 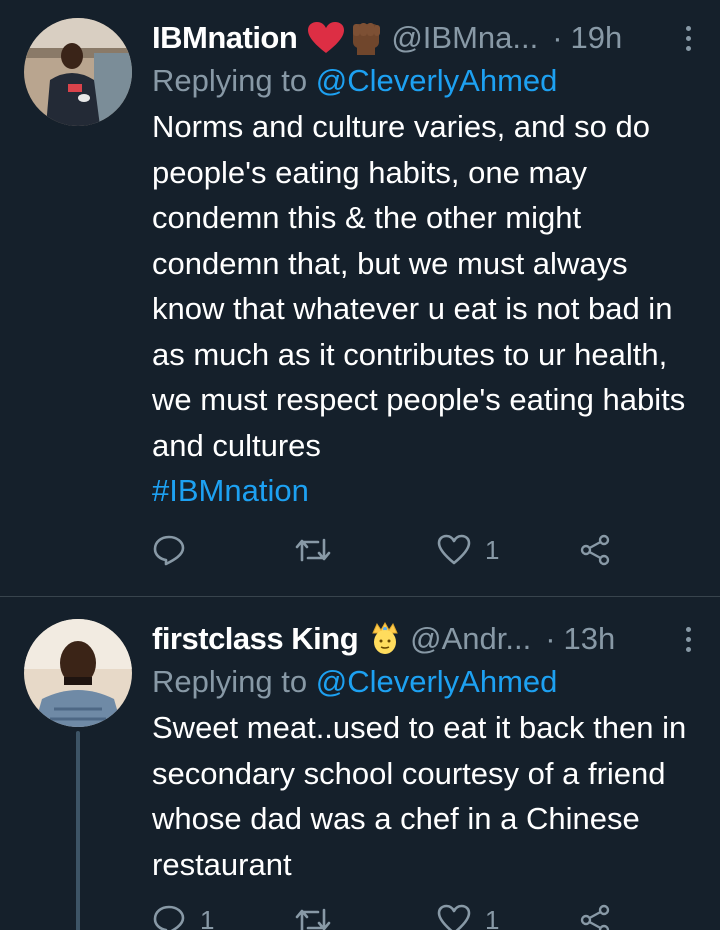 I want to click on tweet-header: IBMnation @IBMna... · 19h, so click(x=424, y=38).